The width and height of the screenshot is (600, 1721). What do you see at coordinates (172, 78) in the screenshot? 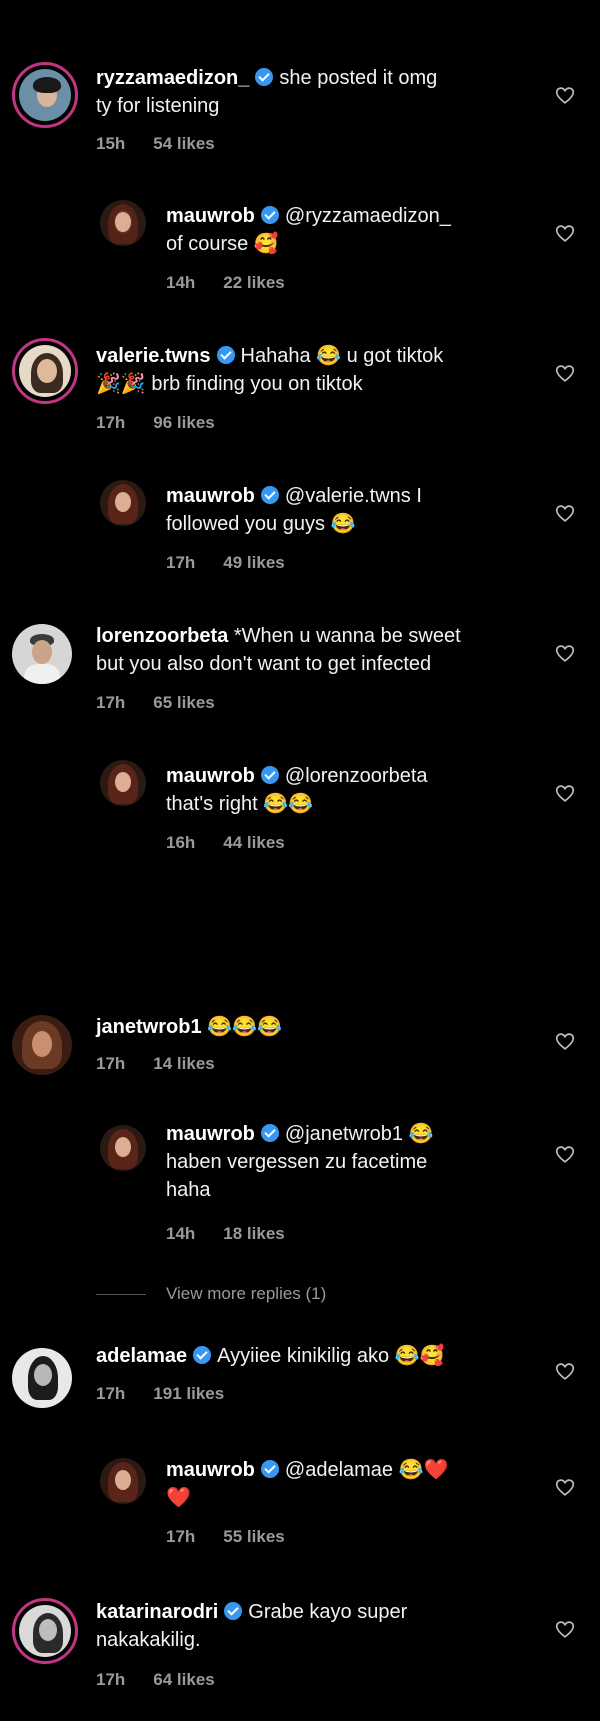
I see `comment-username: ryzzamaedizon_` at bounding box center [172, 78].